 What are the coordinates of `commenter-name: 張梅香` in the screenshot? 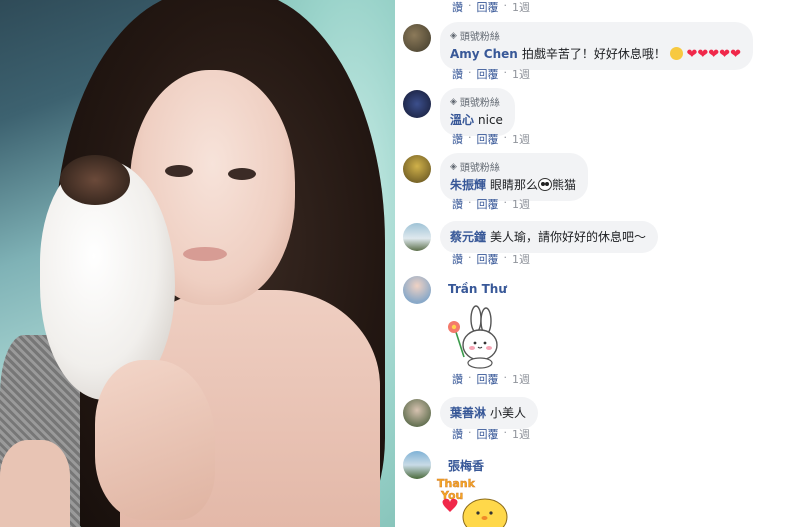 It's located at (466, 466).